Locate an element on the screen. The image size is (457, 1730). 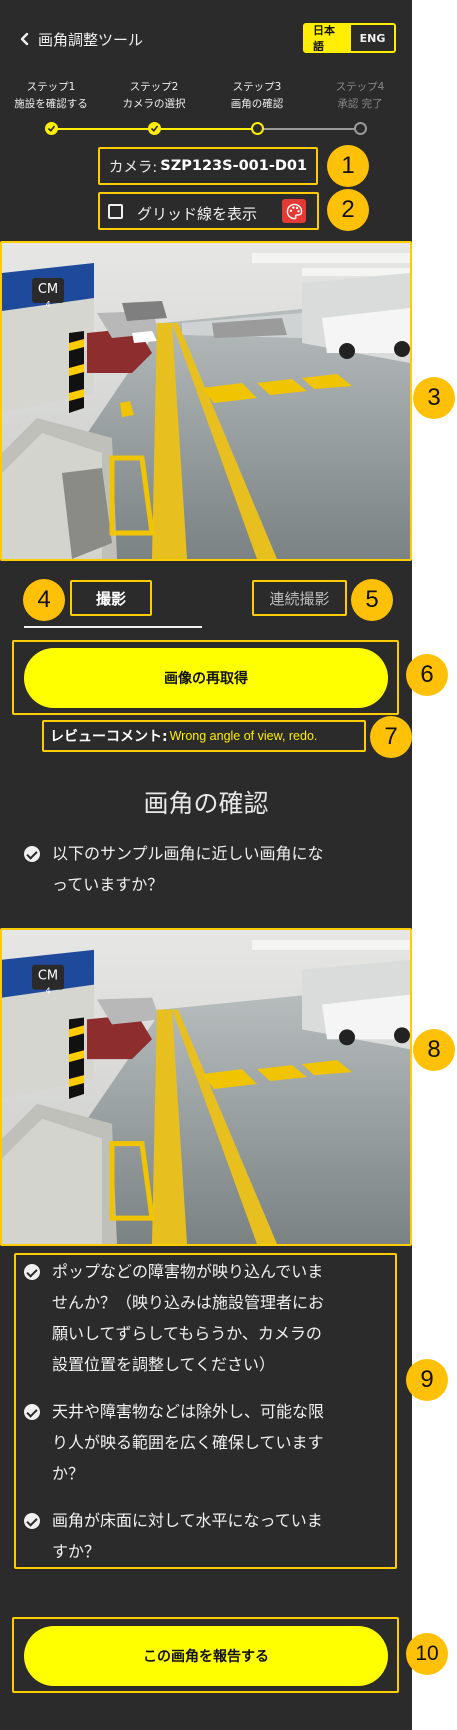
language-japanese-button: 日本語 is located at coordinates (328, 38).